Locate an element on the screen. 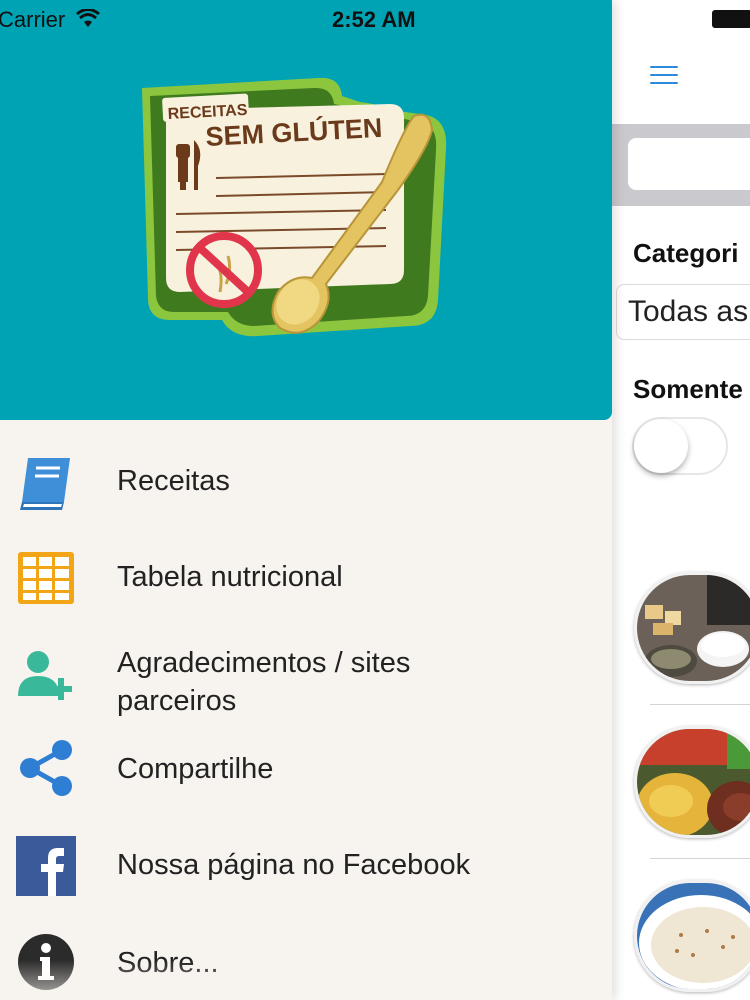 The height and width of the screenshot is (1000, 750). app-logo: RECEITAS SEM GLÚTEN is located at coordinates (294, 207).